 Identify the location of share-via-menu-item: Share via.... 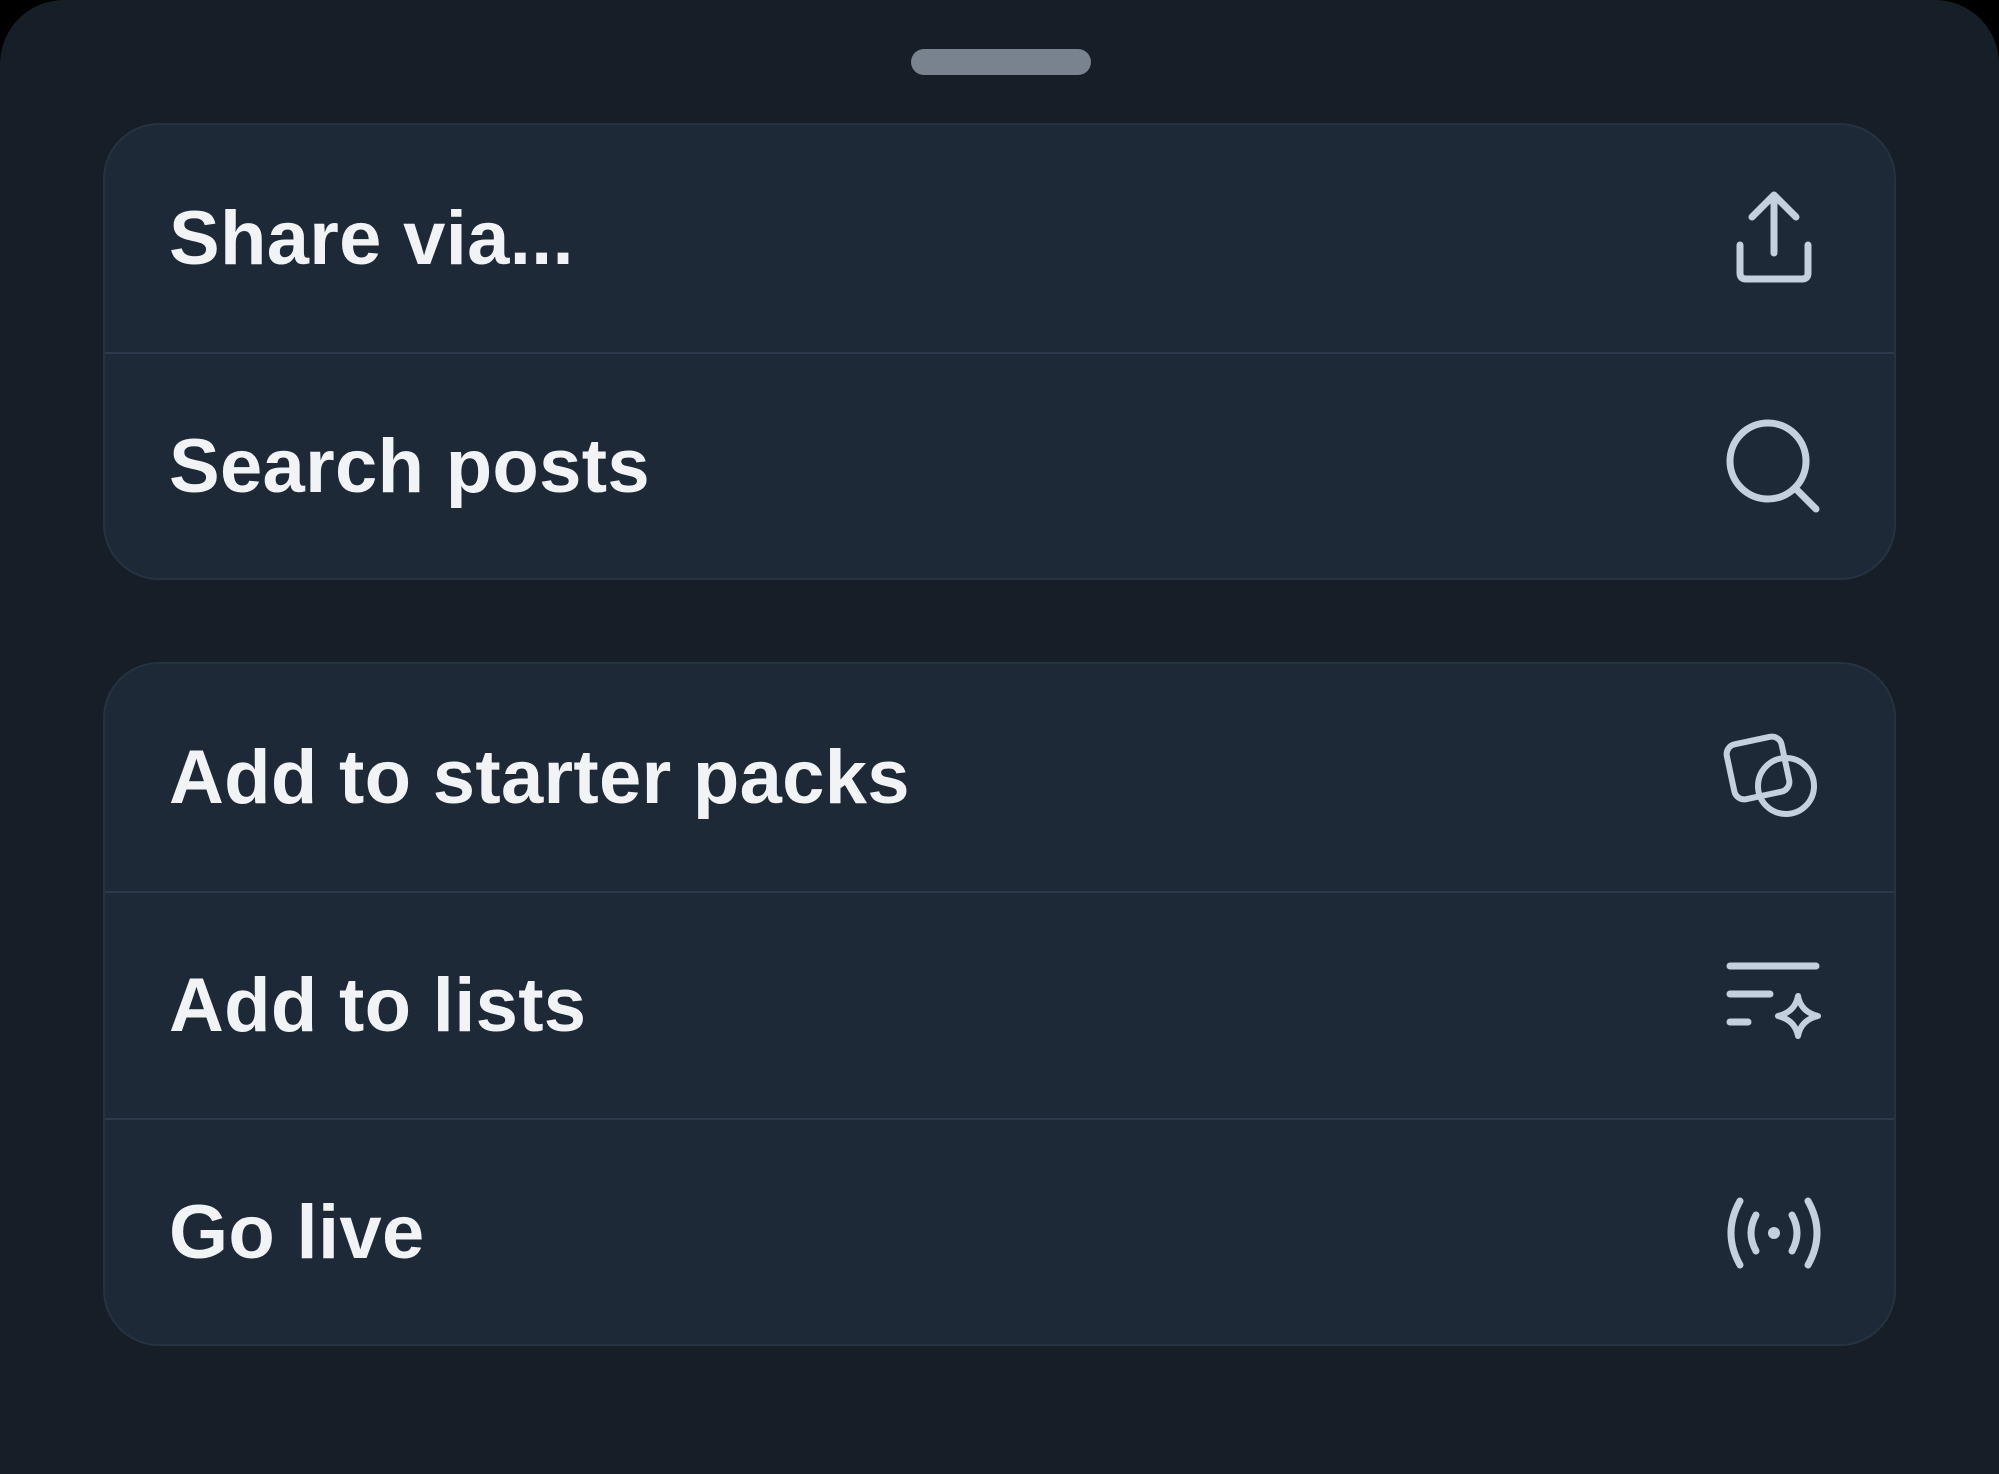
(999, 238).